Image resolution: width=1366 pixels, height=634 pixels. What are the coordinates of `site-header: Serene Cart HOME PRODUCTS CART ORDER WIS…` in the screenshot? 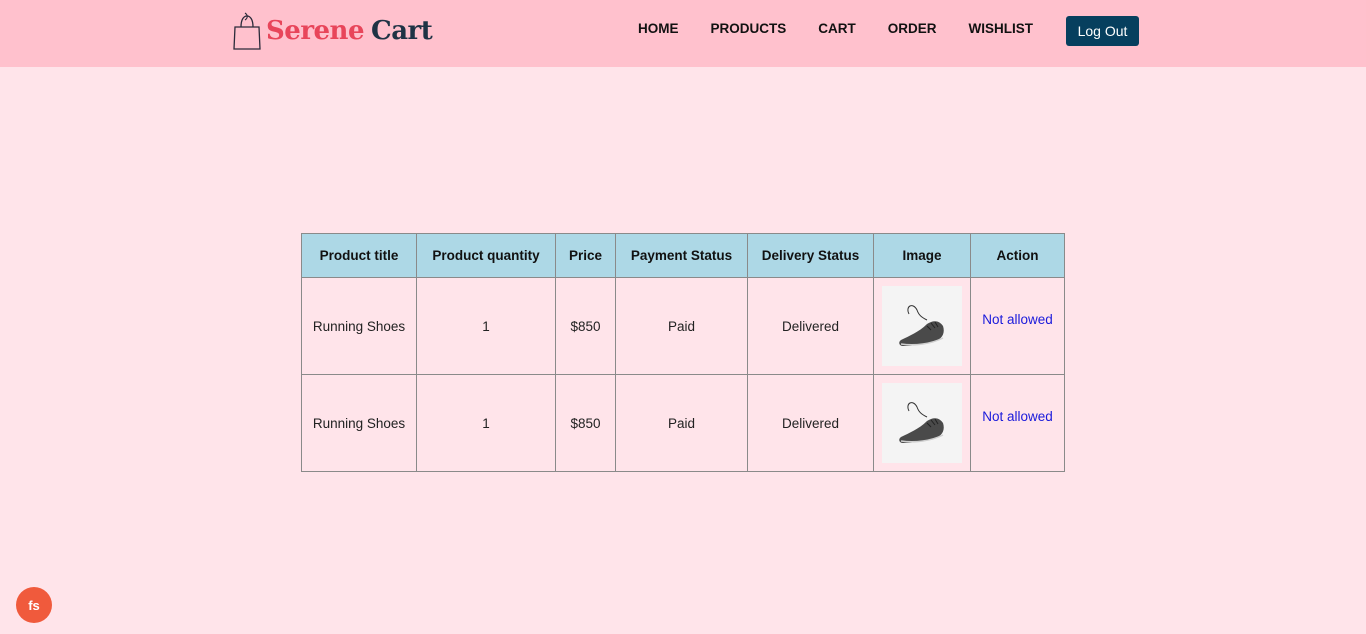 It's located at (683, 33).